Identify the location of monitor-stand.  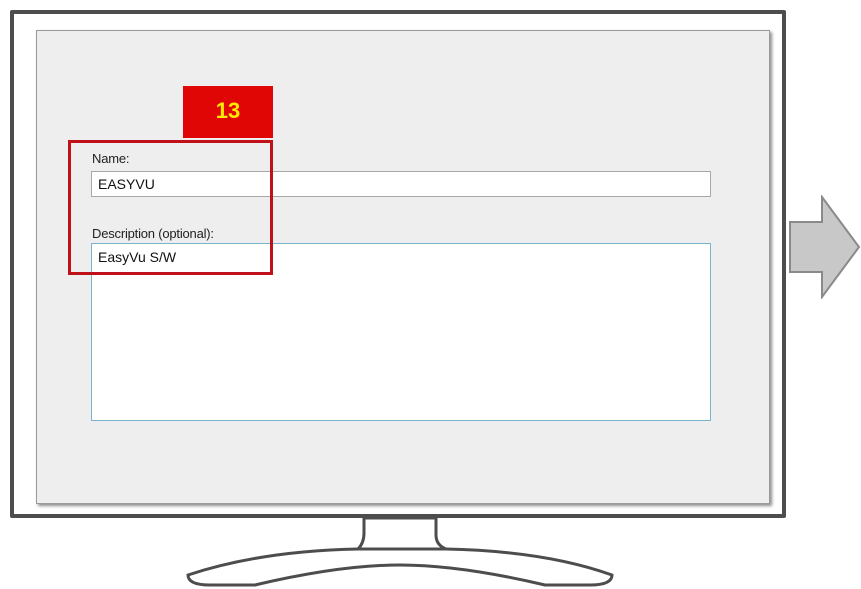
(400, 551).